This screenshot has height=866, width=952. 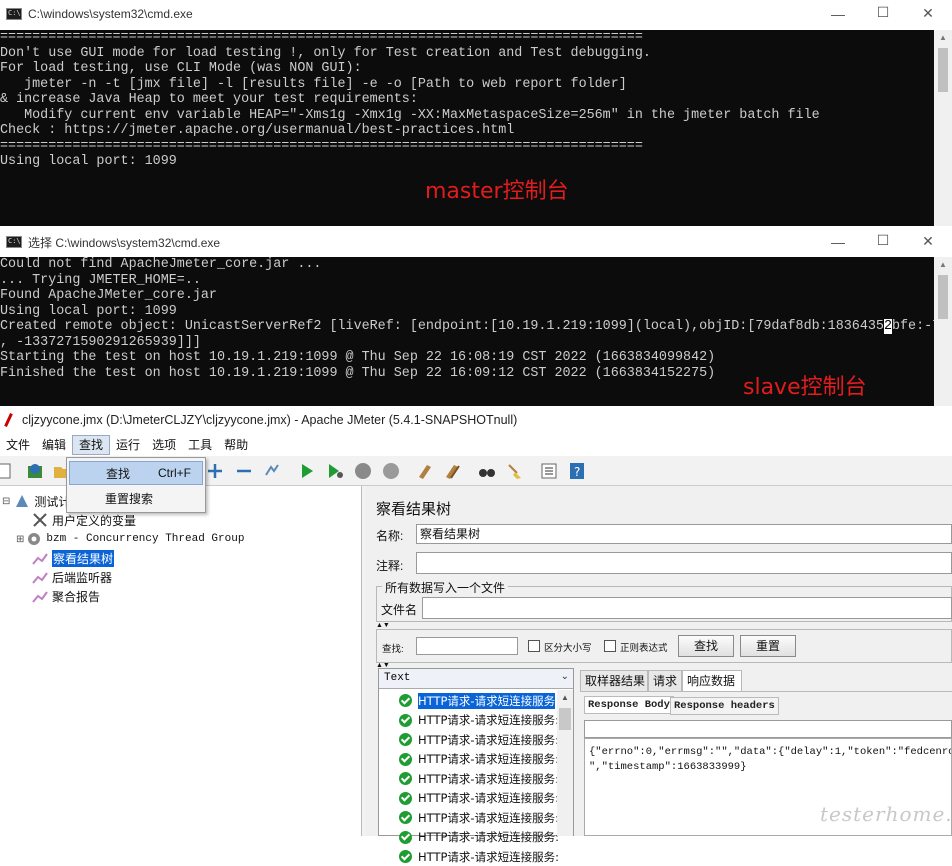 What do you see at coordinates (335, 471) in the screenshot?
I see `start-no-pauses-icon` at bounding box center [335, 471].